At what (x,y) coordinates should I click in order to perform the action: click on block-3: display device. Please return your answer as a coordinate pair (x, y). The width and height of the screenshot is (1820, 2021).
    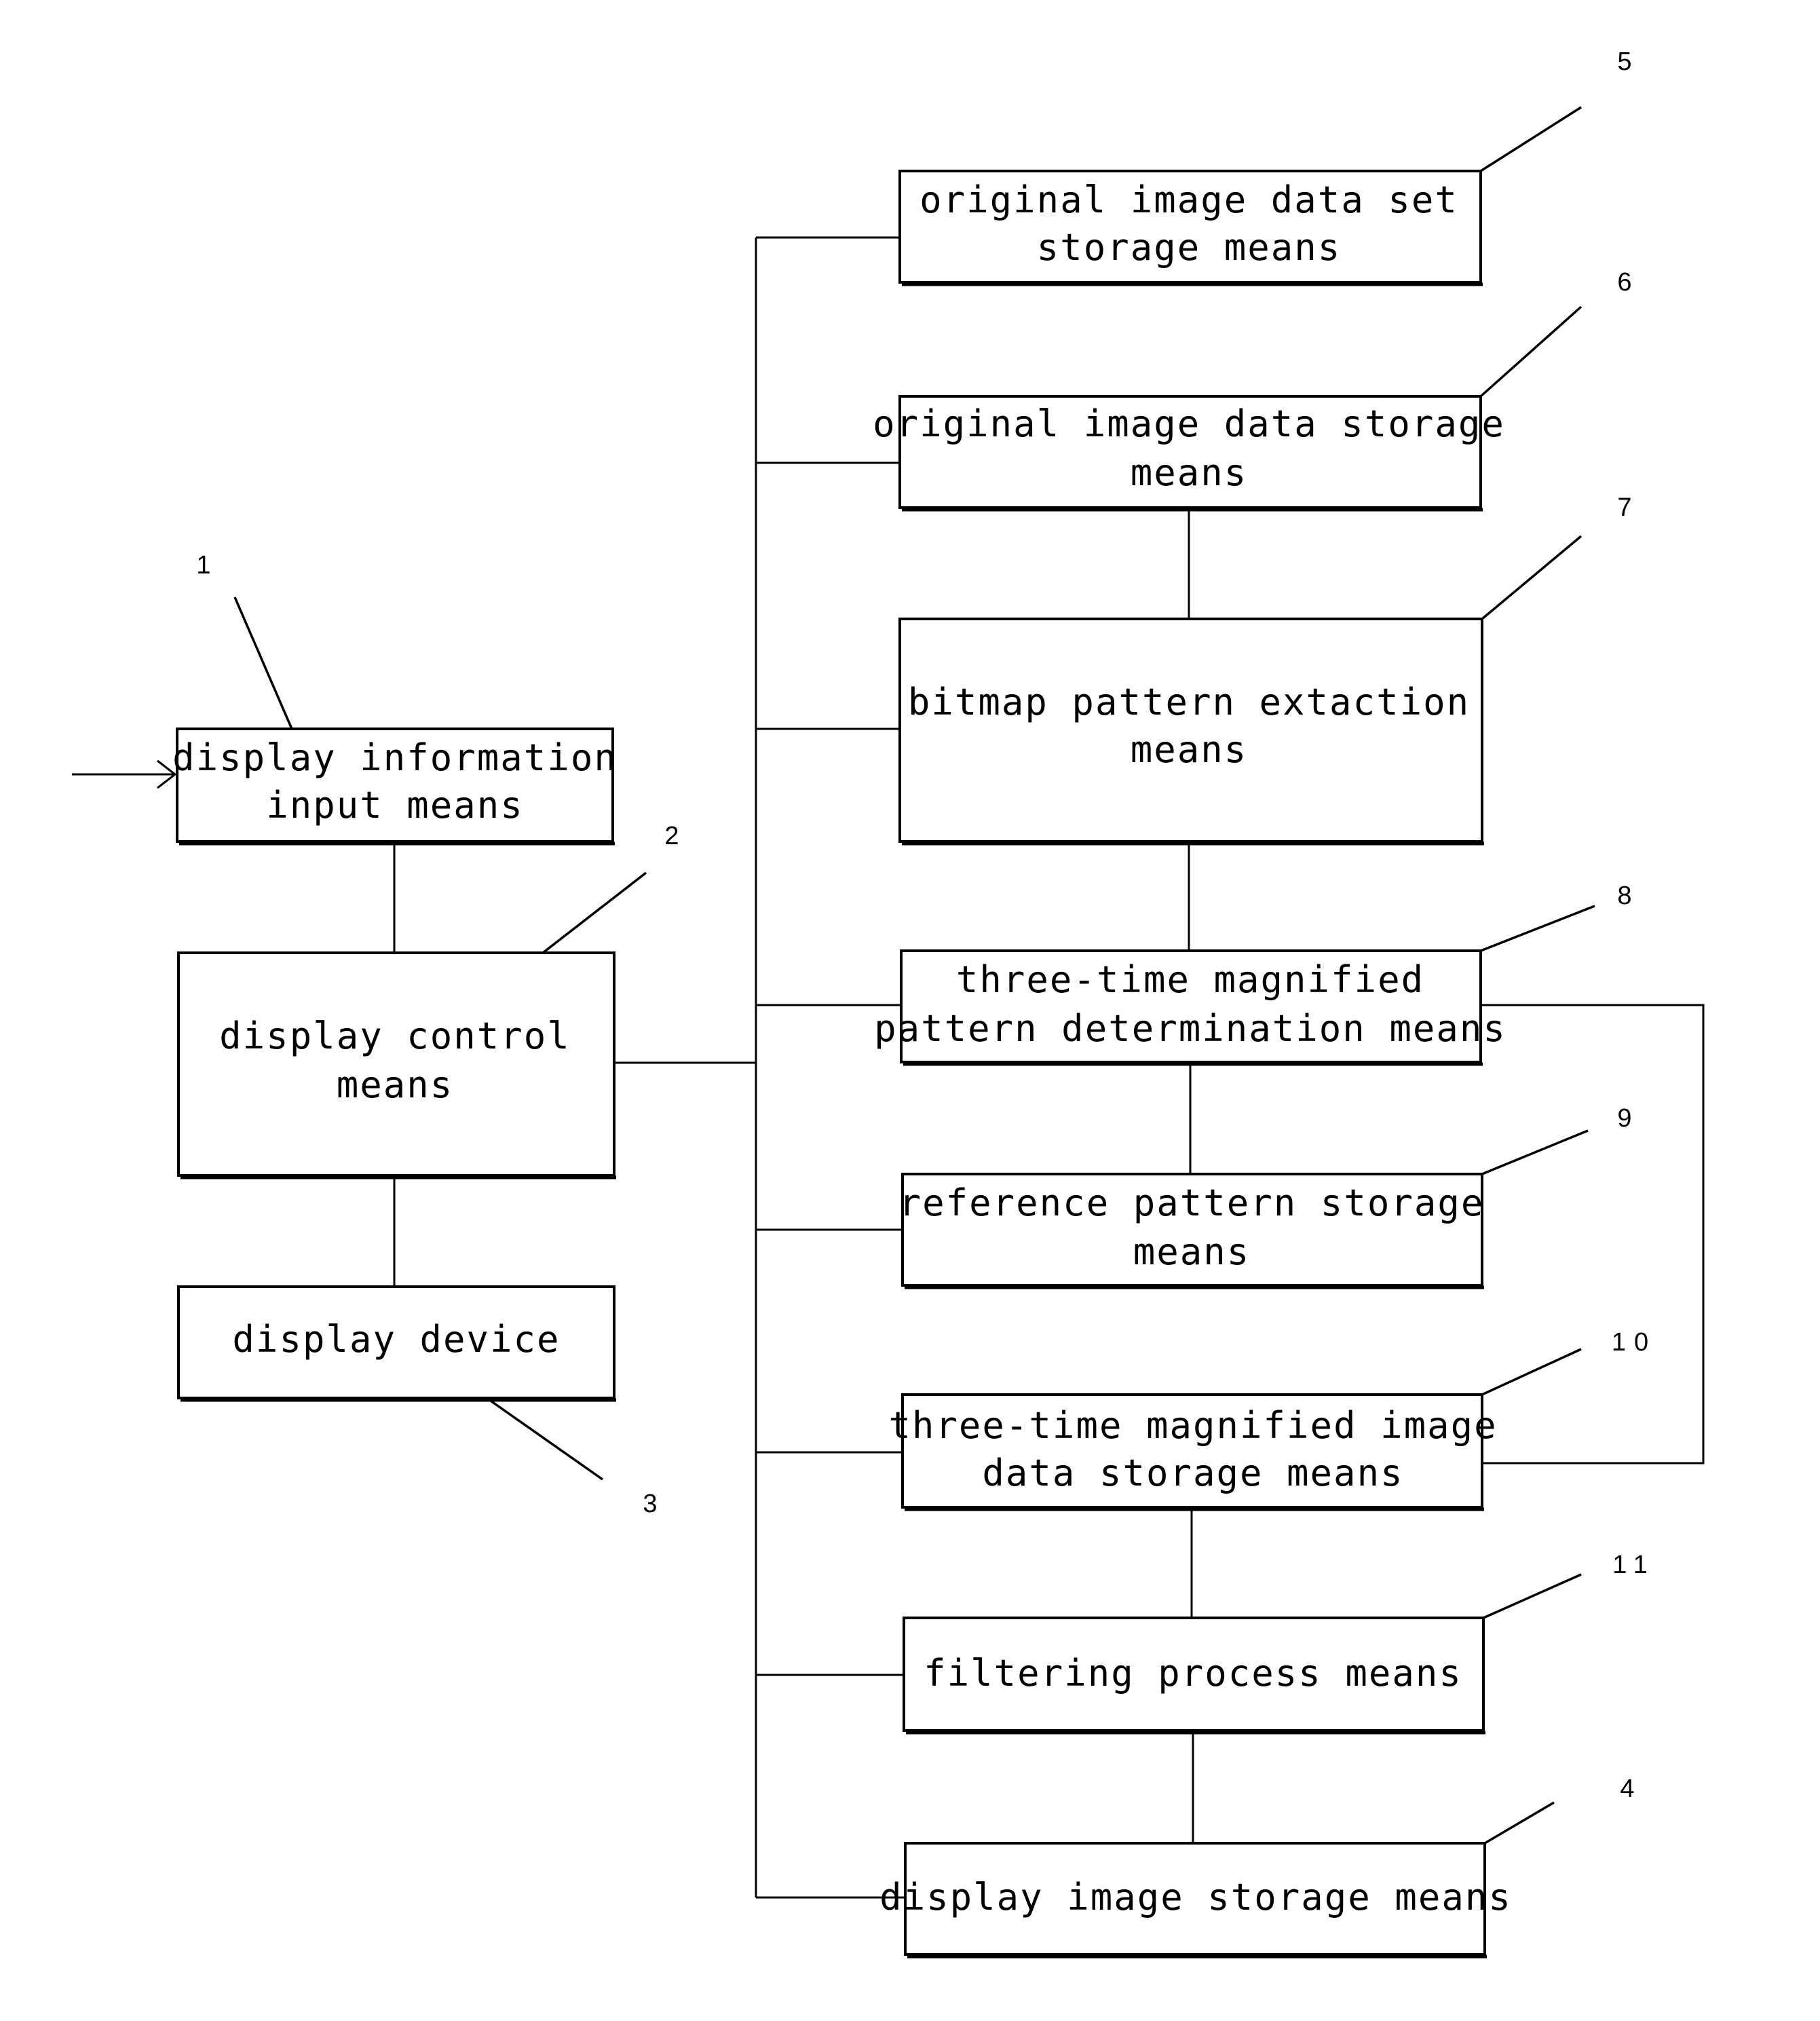
    Looking at the image, I should click on (397, 1343).